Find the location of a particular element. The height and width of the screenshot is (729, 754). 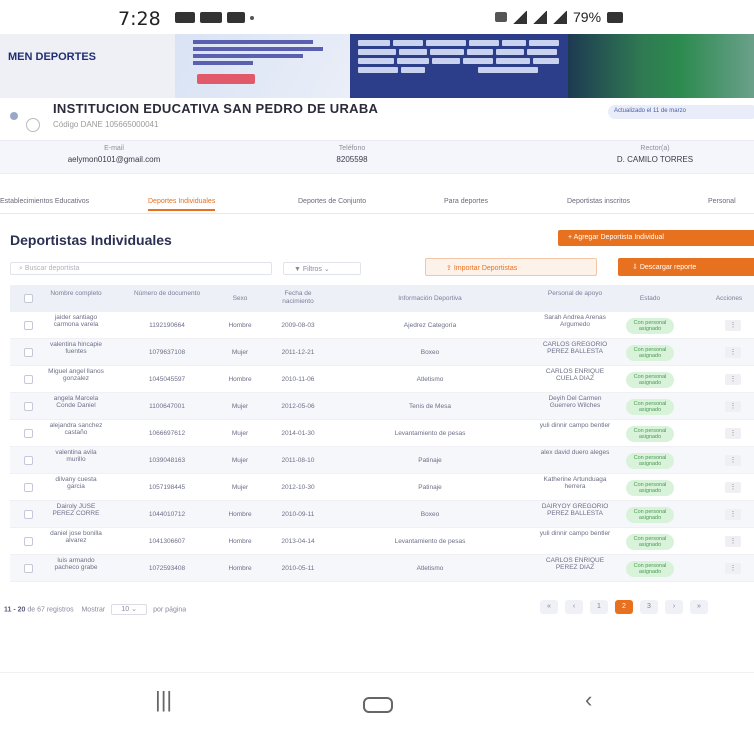

header-name: Nombre completo is located at coordinates (76, 294).